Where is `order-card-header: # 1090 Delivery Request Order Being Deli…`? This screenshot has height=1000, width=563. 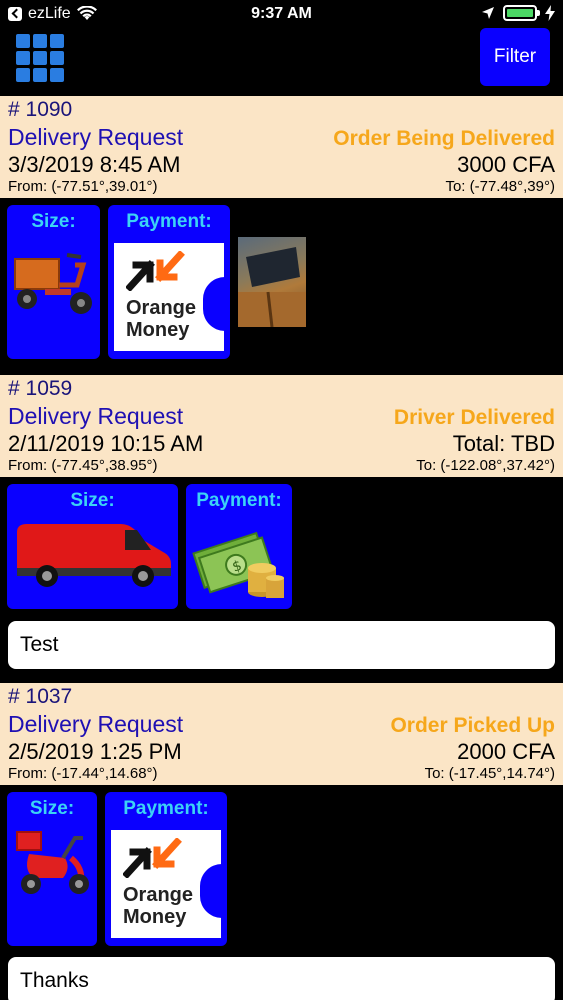 order-card-header: # 1090 Delivery Request Order Being Deli… is located at coordinates (281, 147).